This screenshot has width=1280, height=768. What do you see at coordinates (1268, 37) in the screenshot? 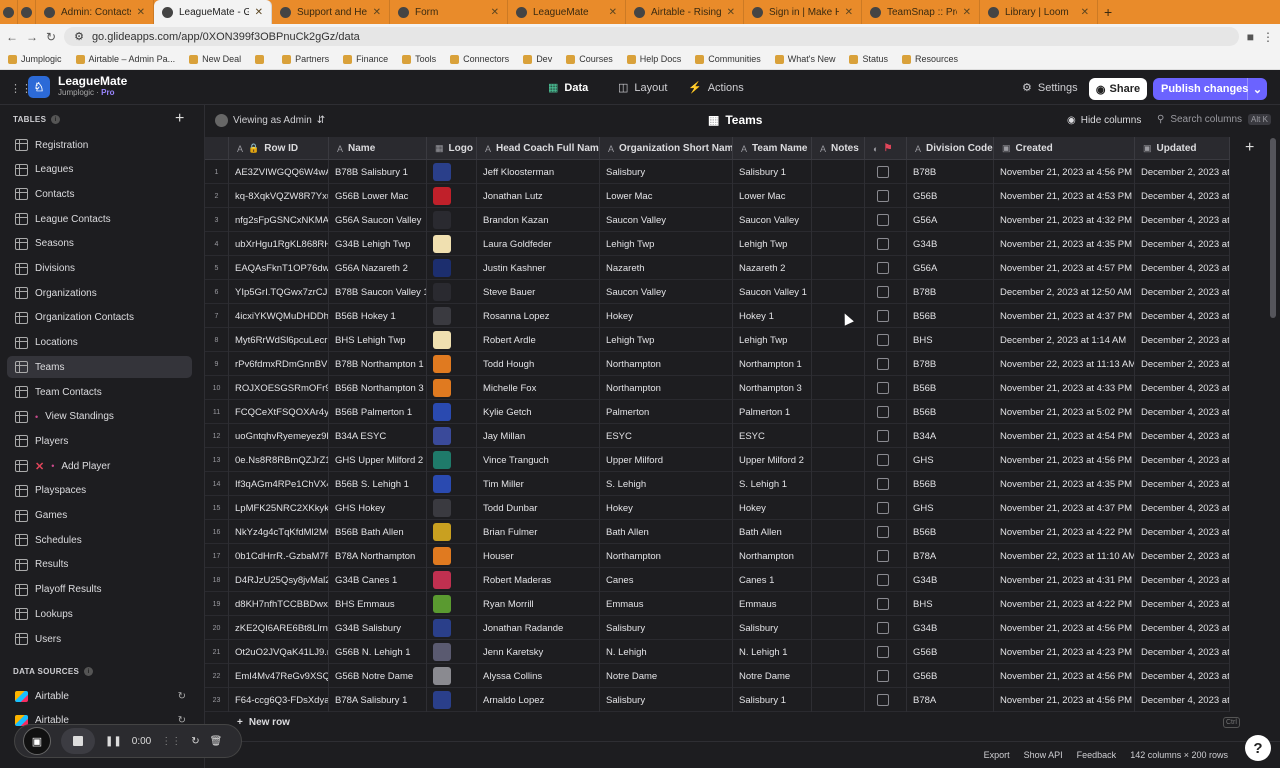
I see `browser-menu-icon: ⋮` at bounding box center [1268, 37].